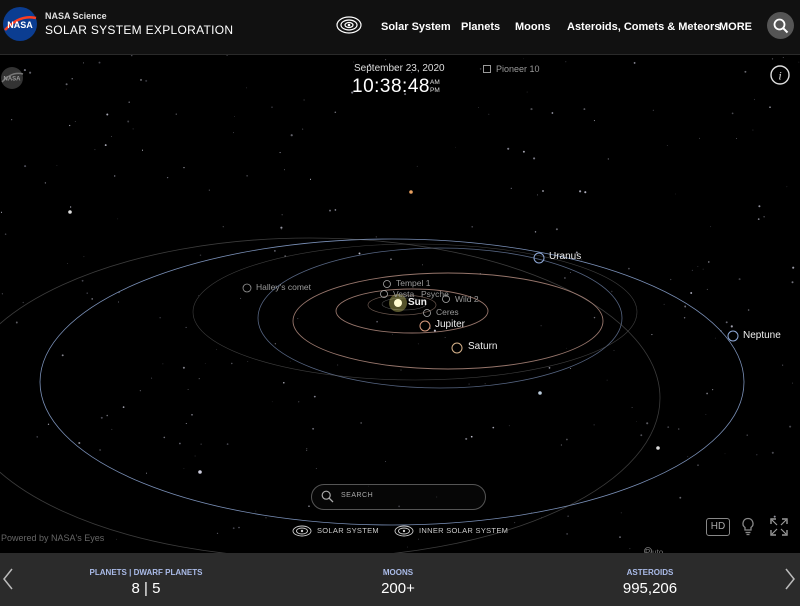 This screenshot has height=606, width=800. What do you see at coordinates (650, 572) in the screenshot?
I see `asteroids-label: ASTEROIDS` at bounding box center [650, 572].